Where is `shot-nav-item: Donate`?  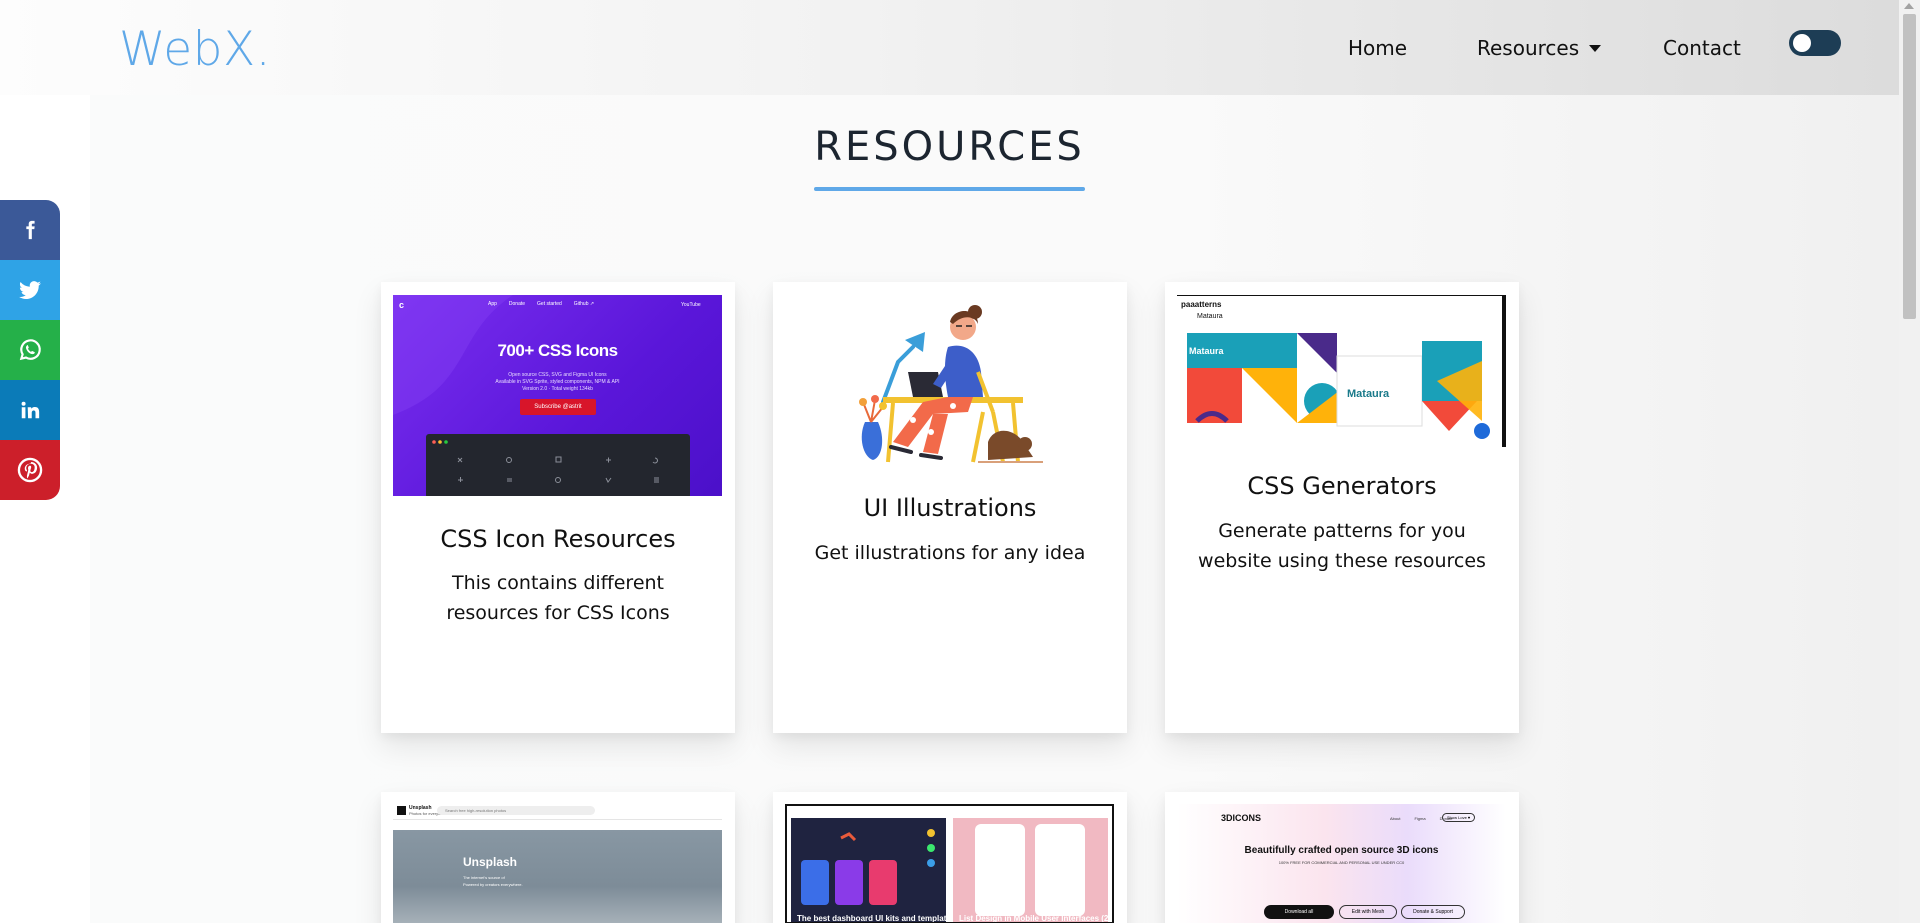 shot-nav-item: Donate is located at coordinates (517, 304).